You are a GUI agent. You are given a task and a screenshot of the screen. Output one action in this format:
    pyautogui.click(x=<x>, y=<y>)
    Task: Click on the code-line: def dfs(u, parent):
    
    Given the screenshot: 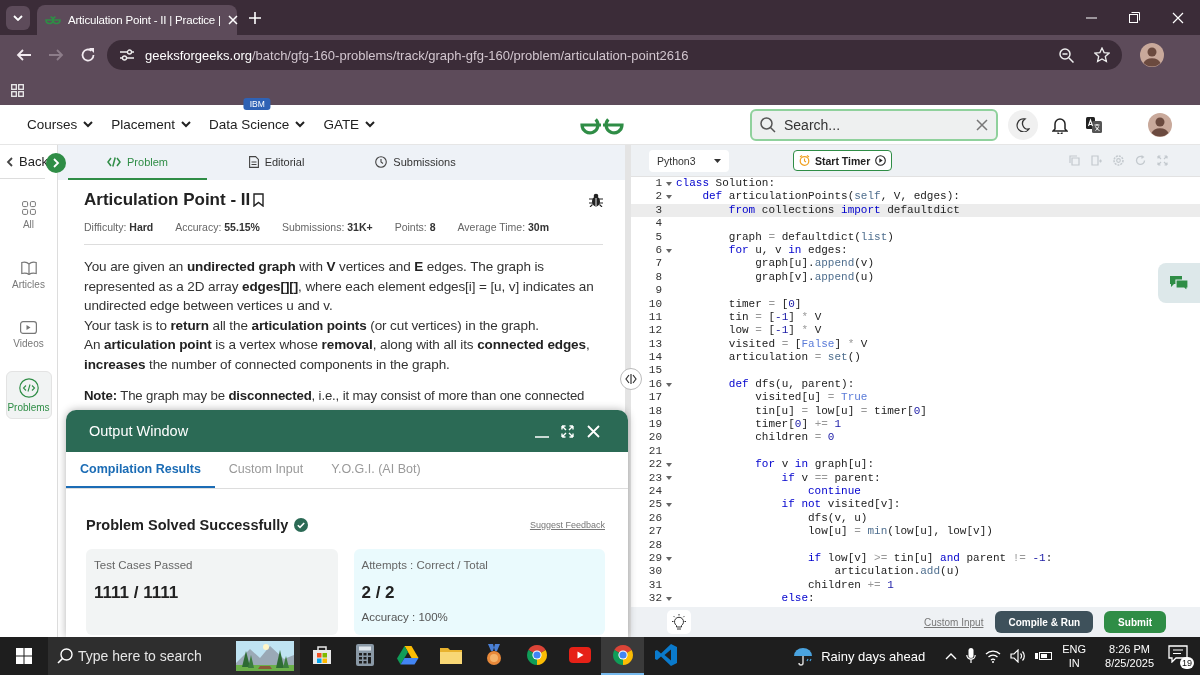 What is the action you would take?
    pyautogui.click(x=791, y=384)
    